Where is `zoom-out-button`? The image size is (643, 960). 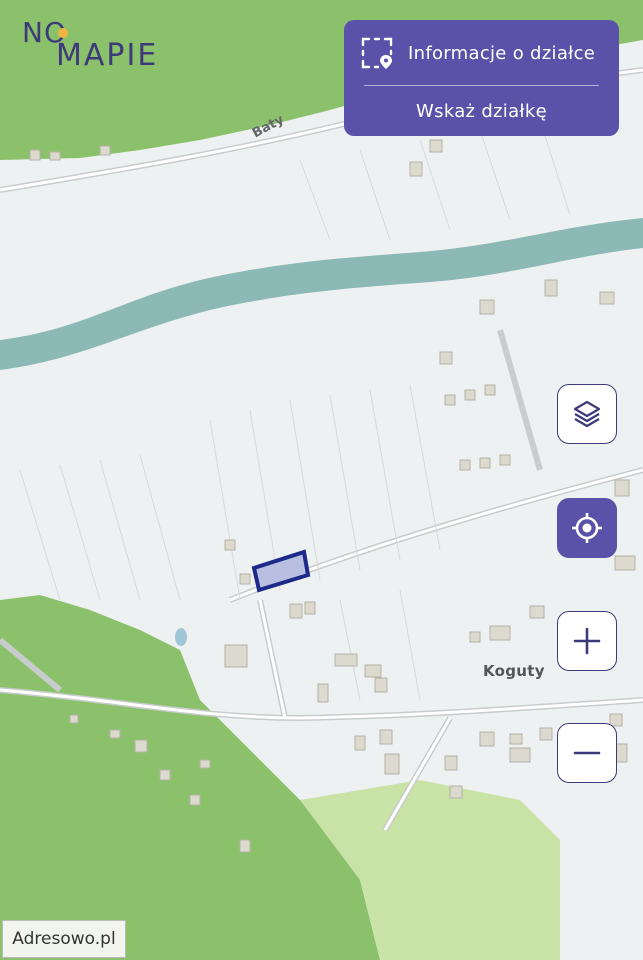
zoom-out-button is located at coordinates (587, 753).